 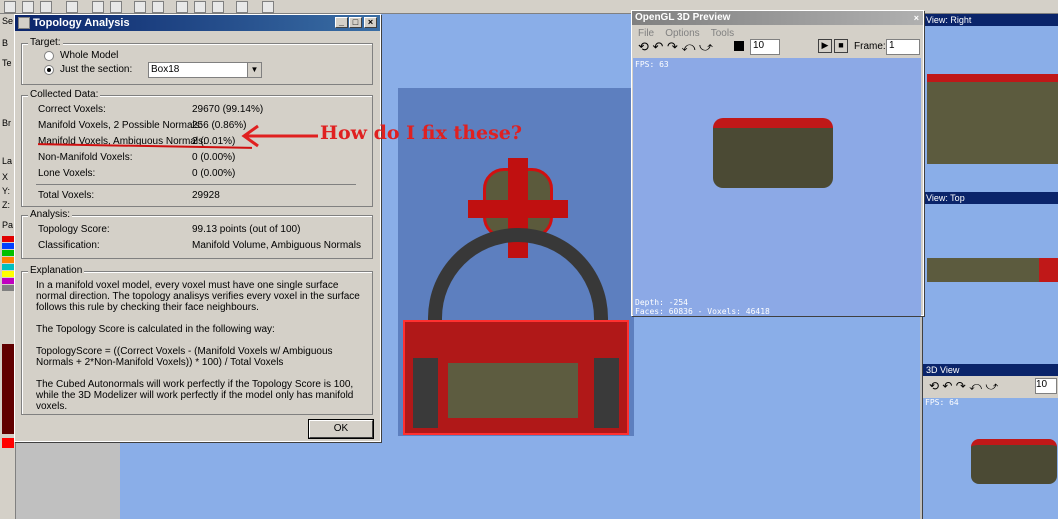 I want to click on view-3d-fps: FPS: 64, so click(x=942, y=402).